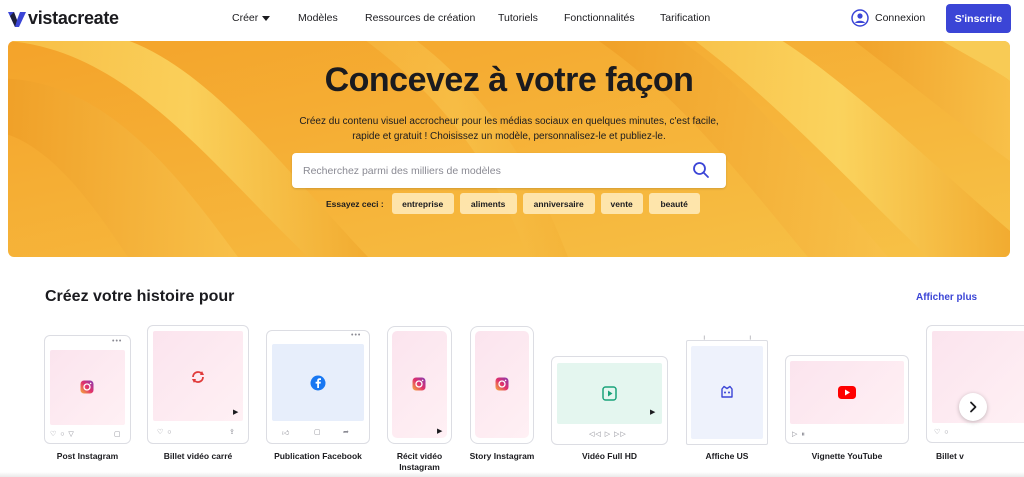 This screenshot has width=1024, height=477. I want to click on menu-label: Tutoriels, so click(518, 18).